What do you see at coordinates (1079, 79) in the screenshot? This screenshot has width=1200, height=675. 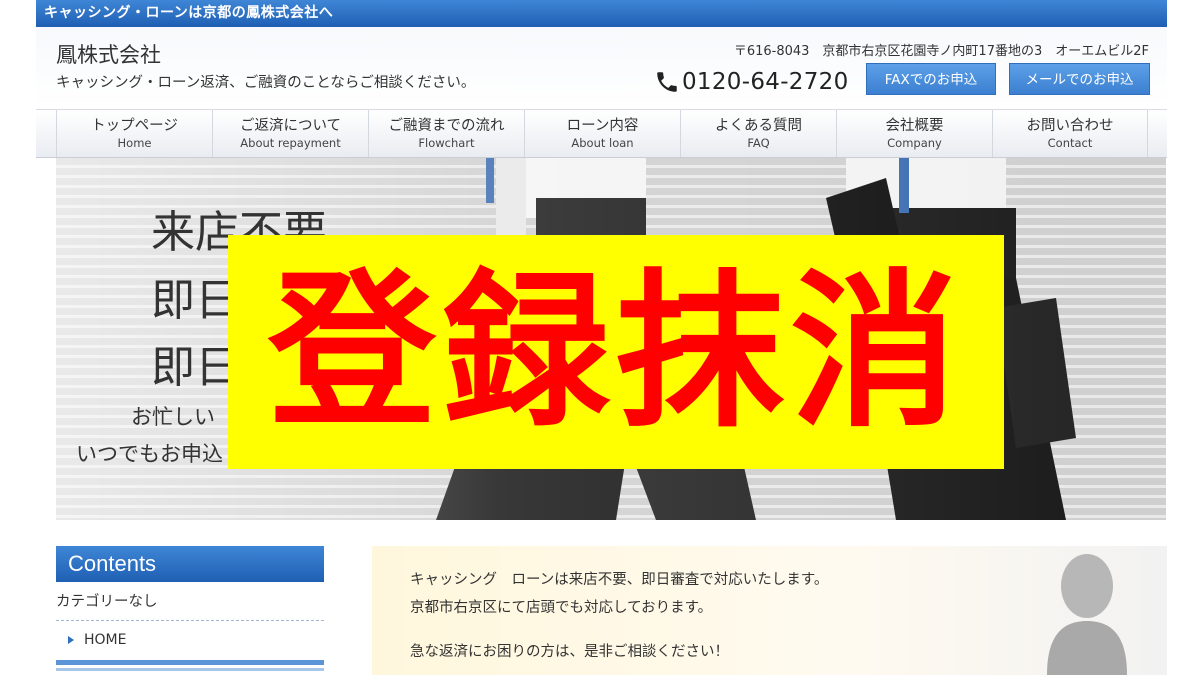 I see `mail-apply-button: メールでのお申込` at bounding box center [1079, 79].